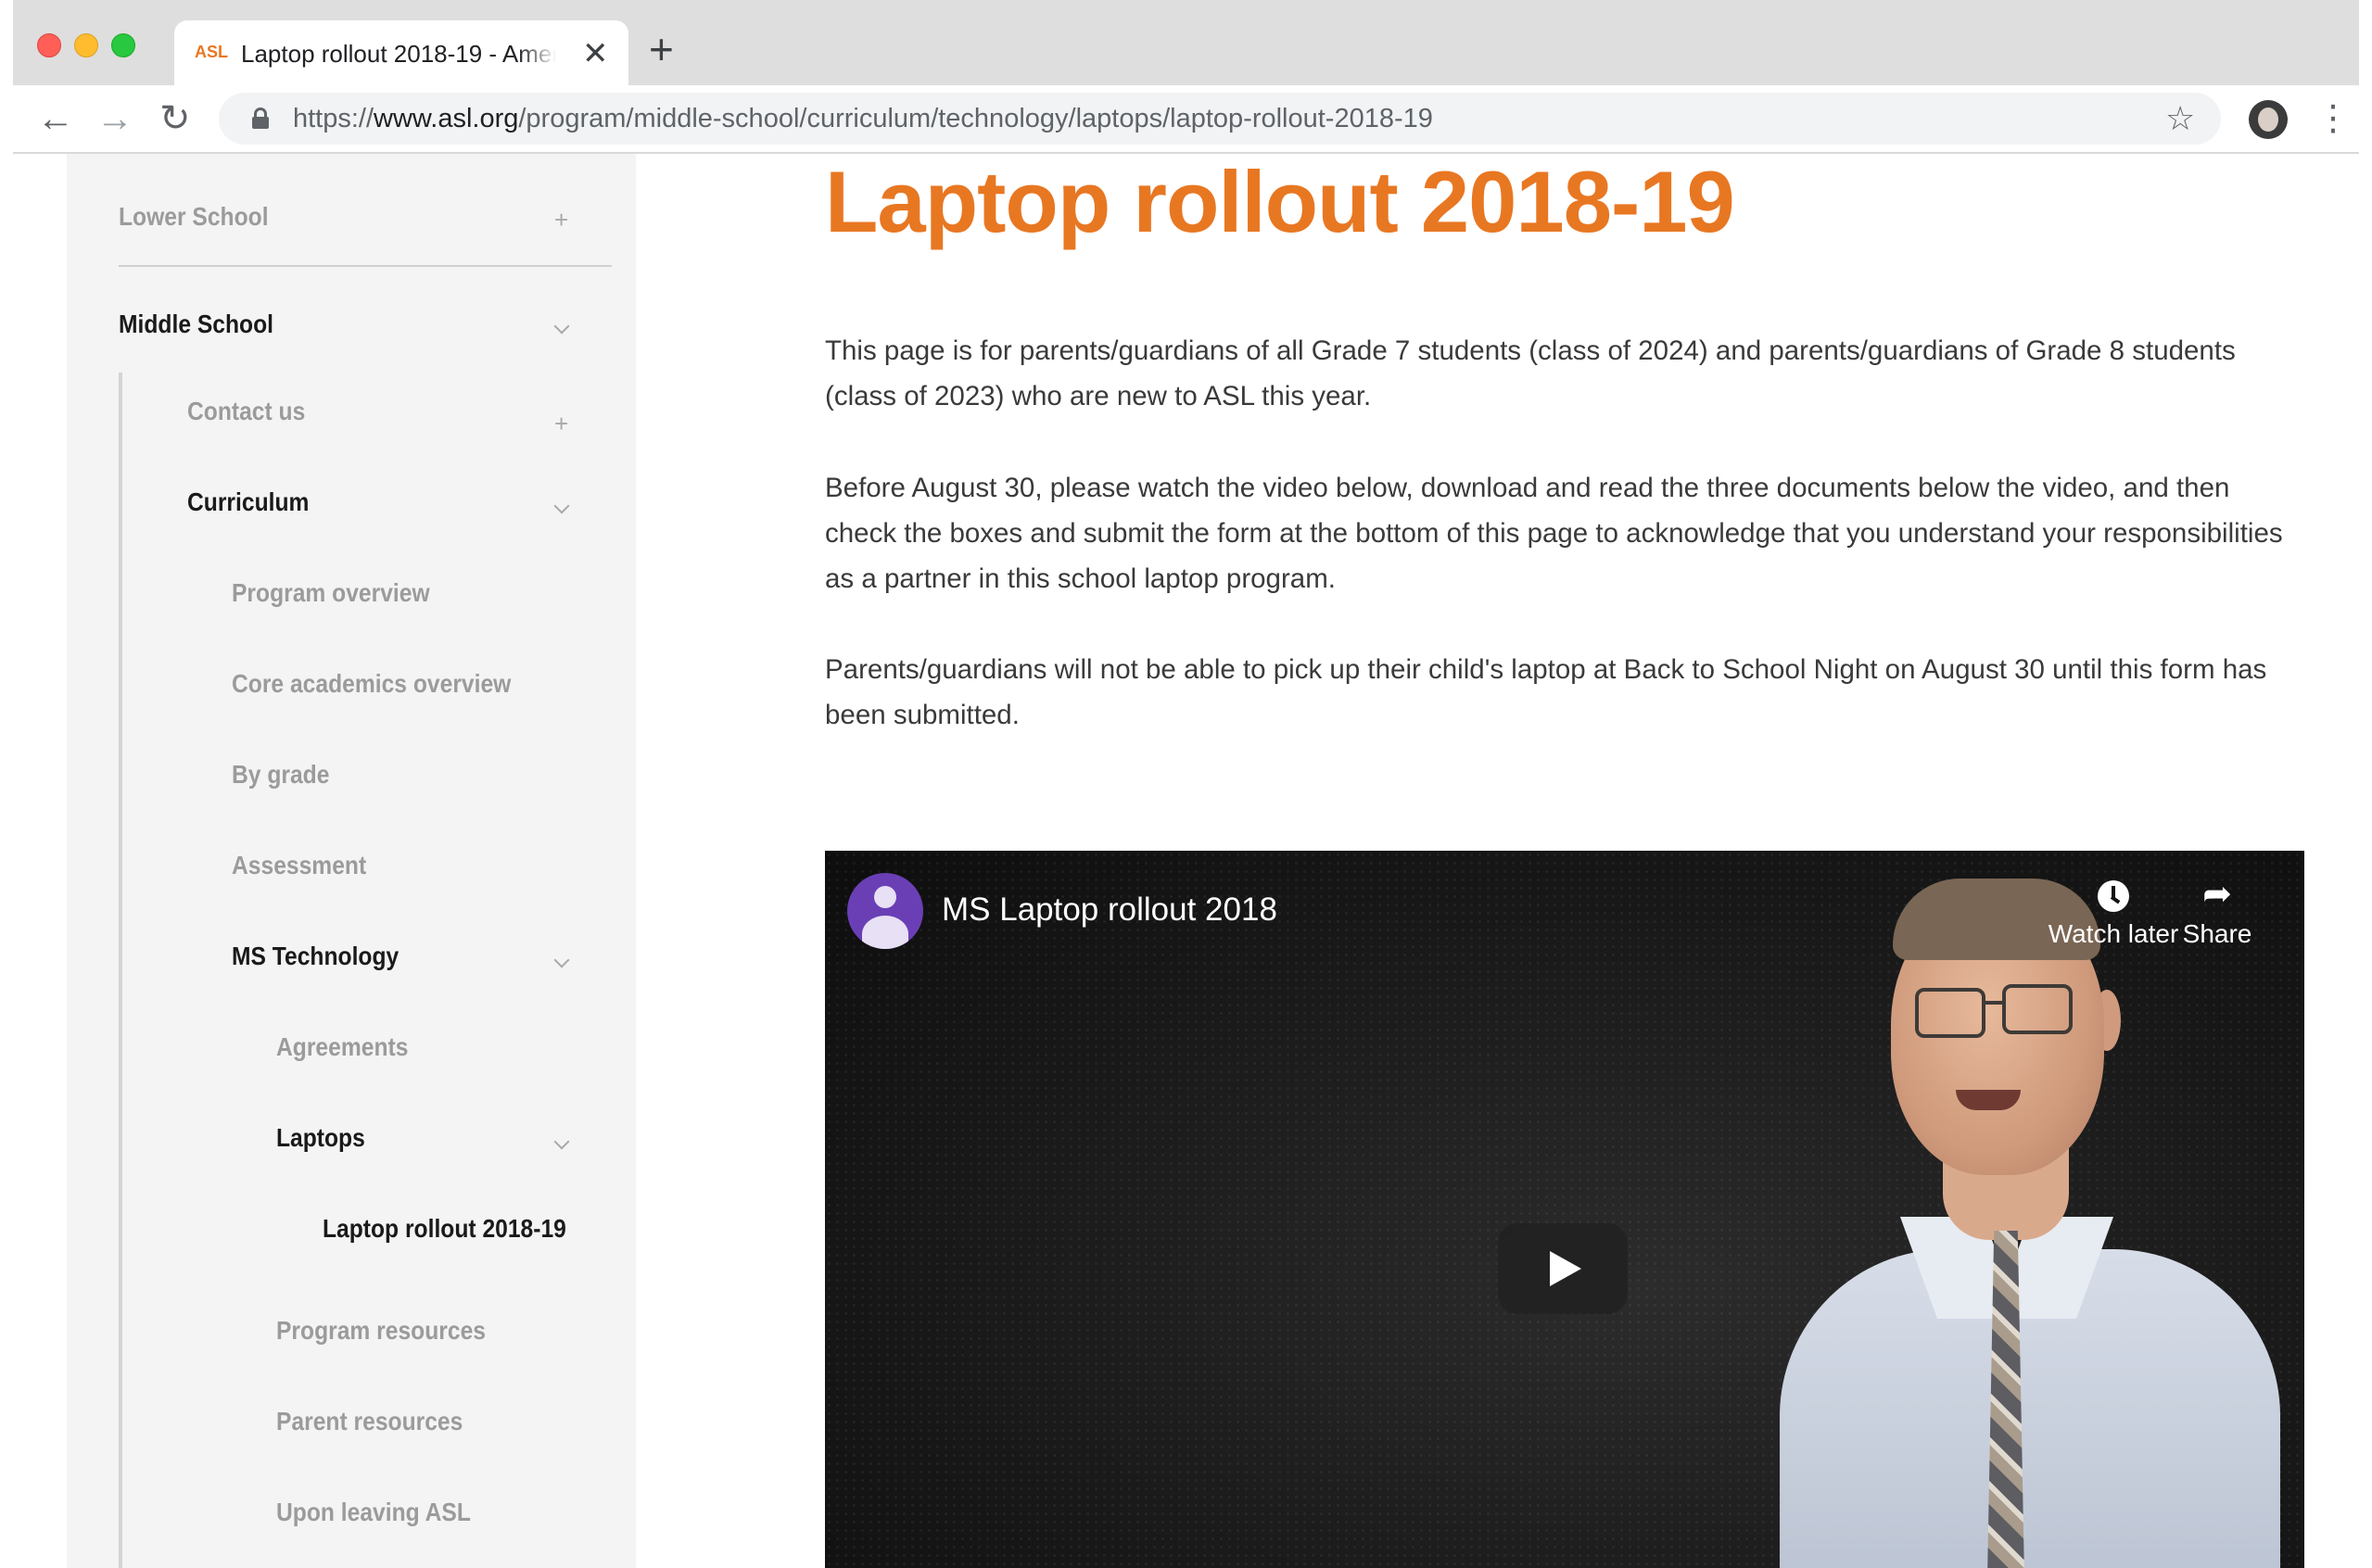  I want to click on share-label: Share, so click(2217, 933).